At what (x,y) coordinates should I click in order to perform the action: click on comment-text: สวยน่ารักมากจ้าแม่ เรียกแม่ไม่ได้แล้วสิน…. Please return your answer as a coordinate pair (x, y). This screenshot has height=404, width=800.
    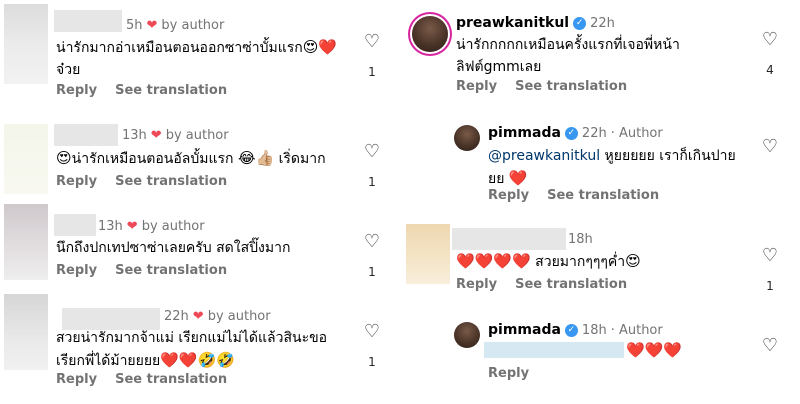
    Looking at the image, I should click on (192, 349).